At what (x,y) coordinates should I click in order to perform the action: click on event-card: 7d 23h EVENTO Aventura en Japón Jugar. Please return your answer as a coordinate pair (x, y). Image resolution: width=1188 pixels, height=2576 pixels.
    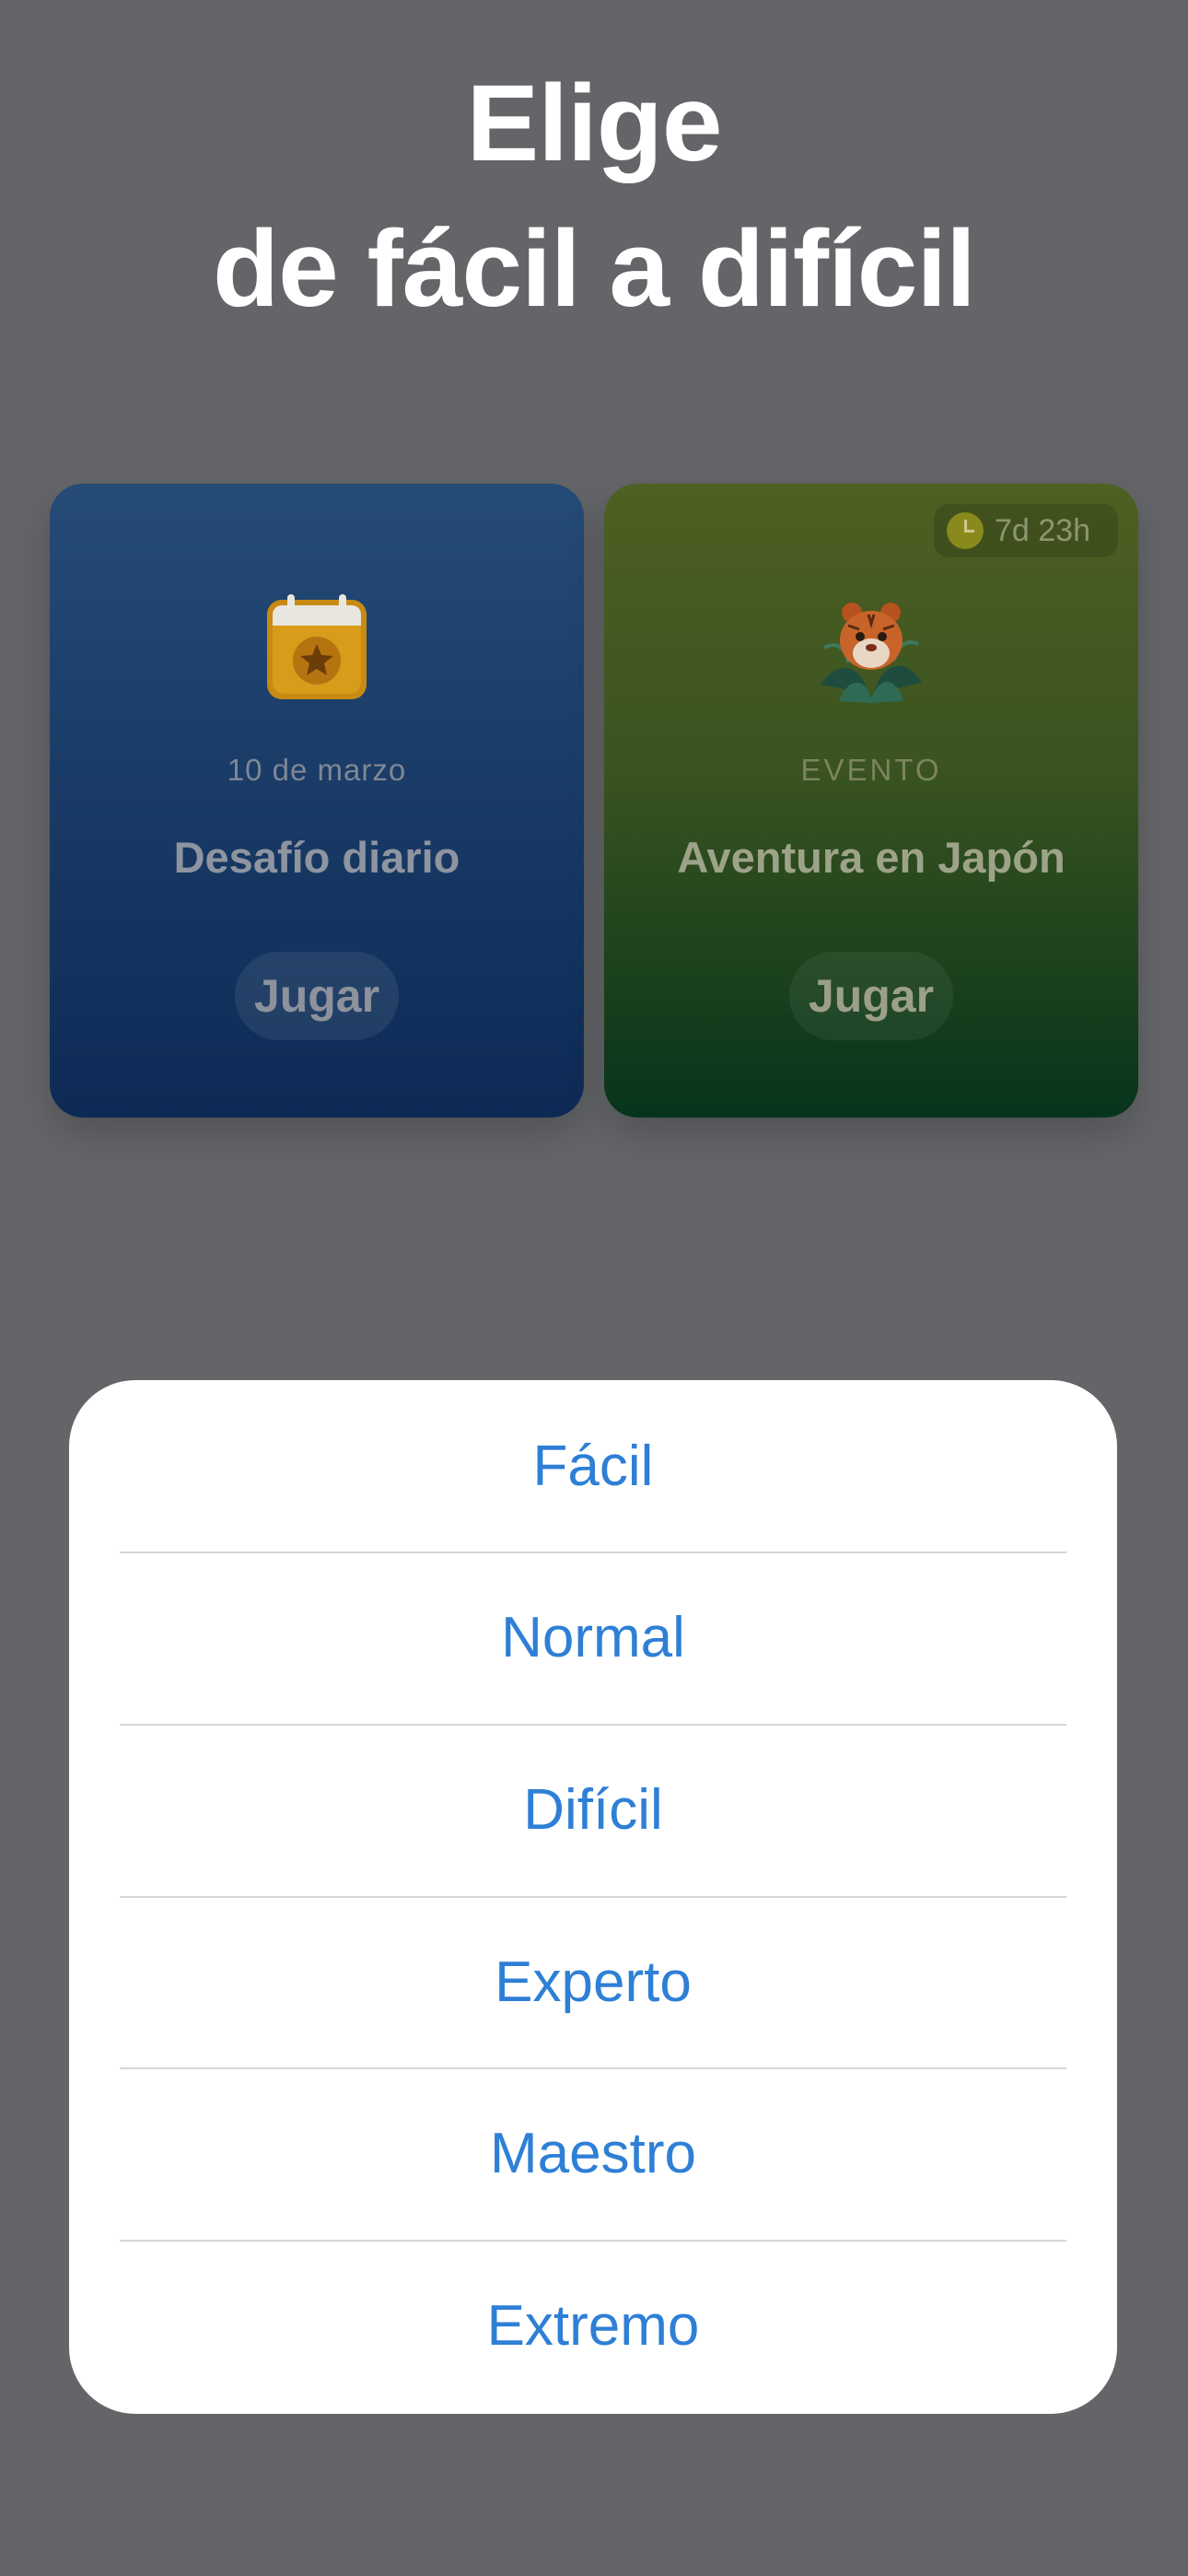
    Looking at the image, I should click on (871, 801).